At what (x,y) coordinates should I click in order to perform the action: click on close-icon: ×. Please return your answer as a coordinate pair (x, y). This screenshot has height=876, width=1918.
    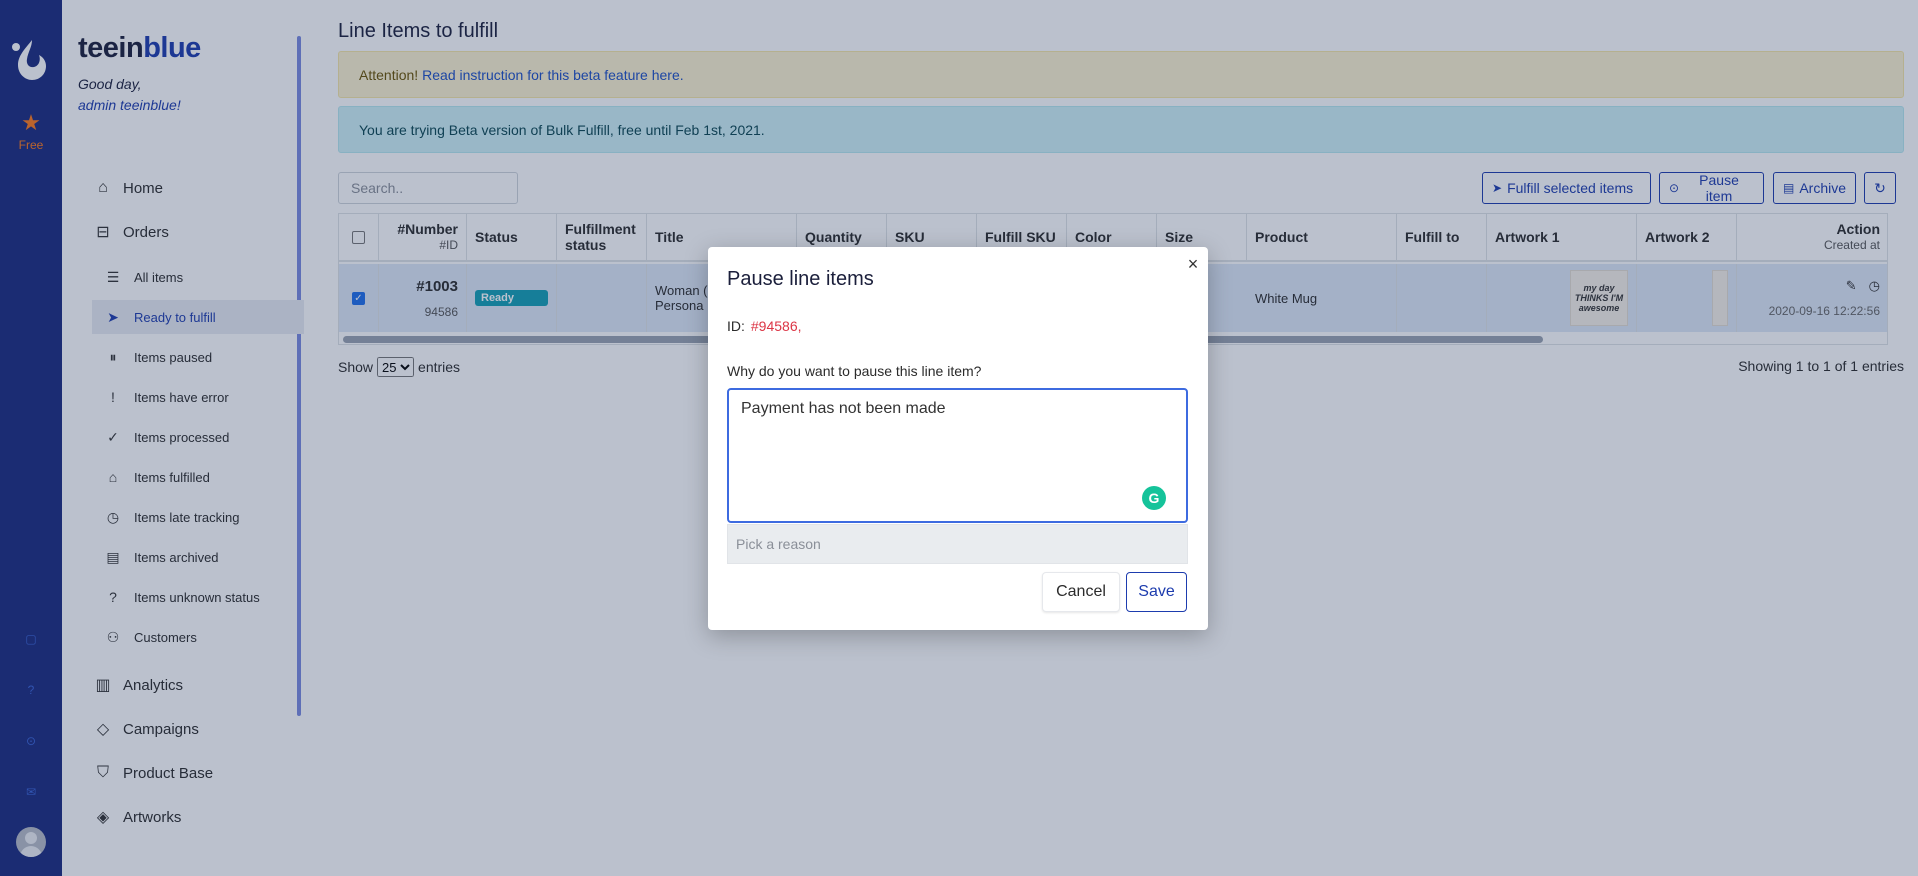
    Looking at the image, I should click on (1193, 264).